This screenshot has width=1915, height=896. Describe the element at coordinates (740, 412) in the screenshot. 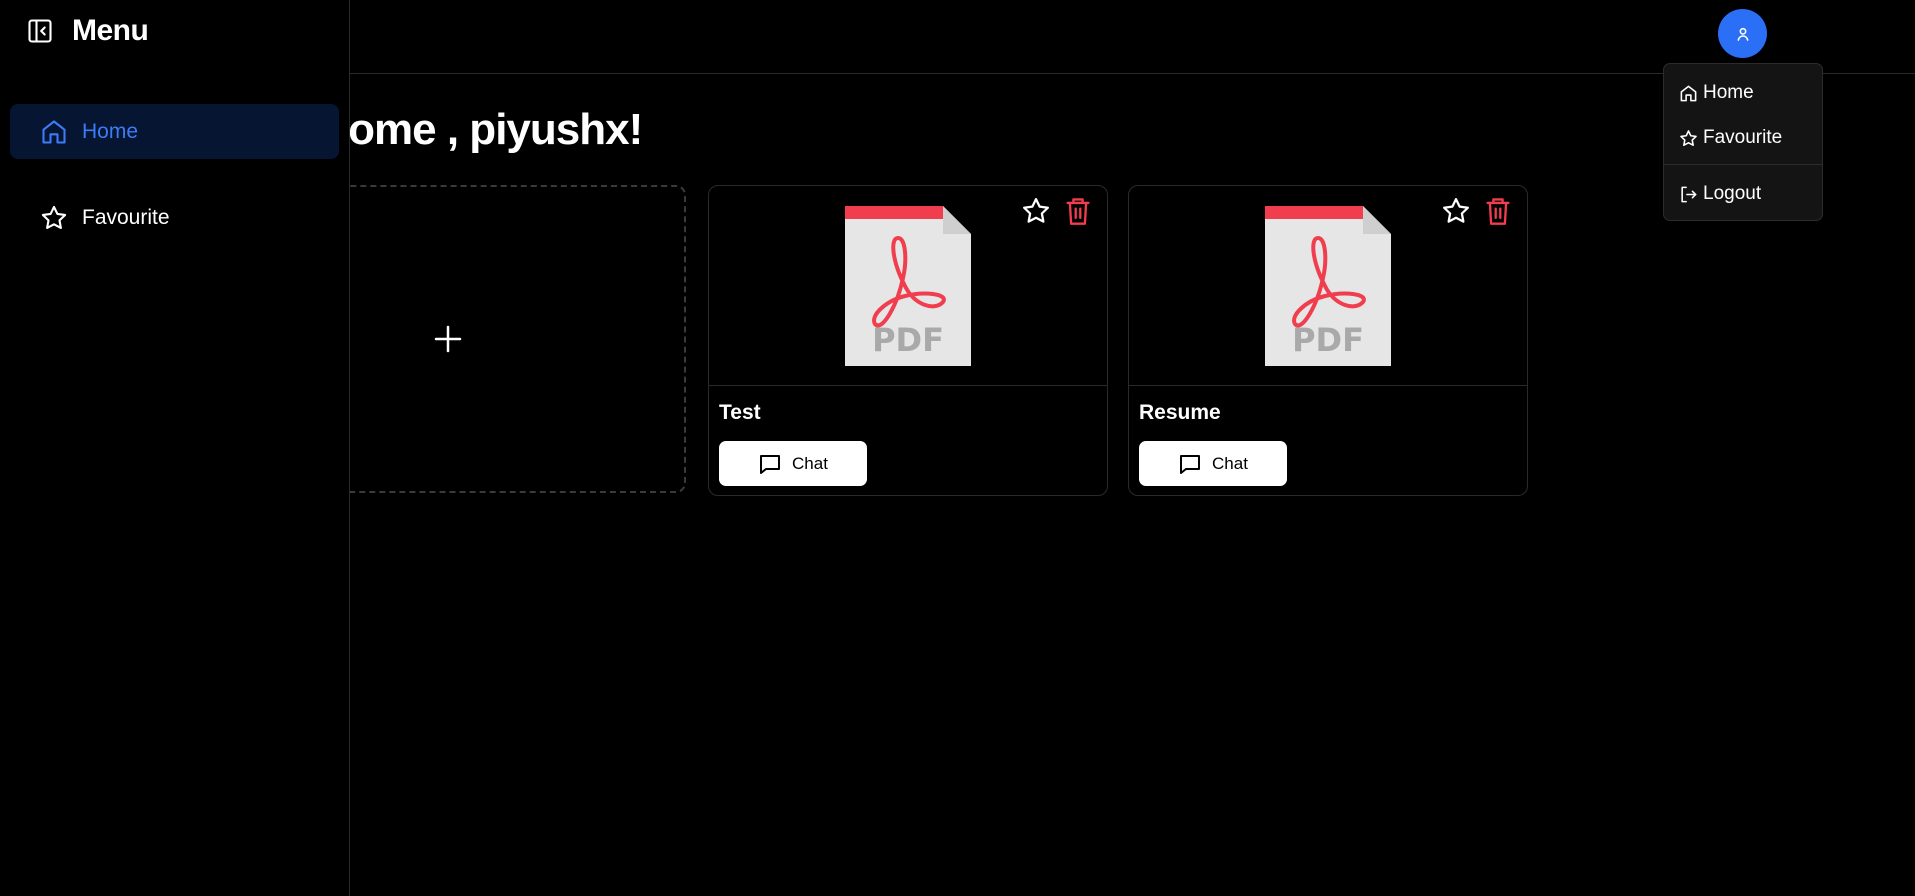

I see `document-title: Test` at that location.